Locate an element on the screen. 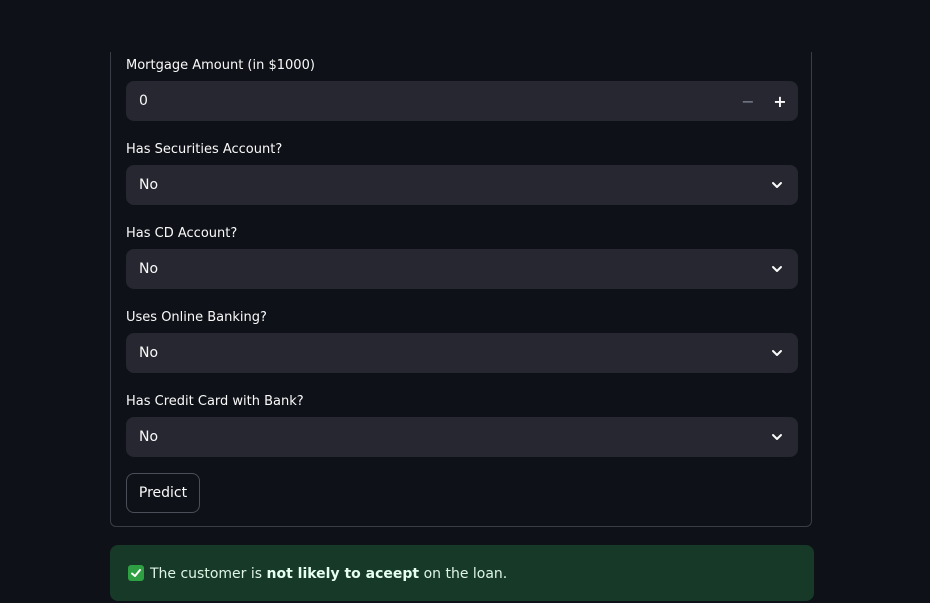 Image resolution: width=930 pixels, height=603 pixels. result-prefix: The customer is is located at coordinates (208, 574).